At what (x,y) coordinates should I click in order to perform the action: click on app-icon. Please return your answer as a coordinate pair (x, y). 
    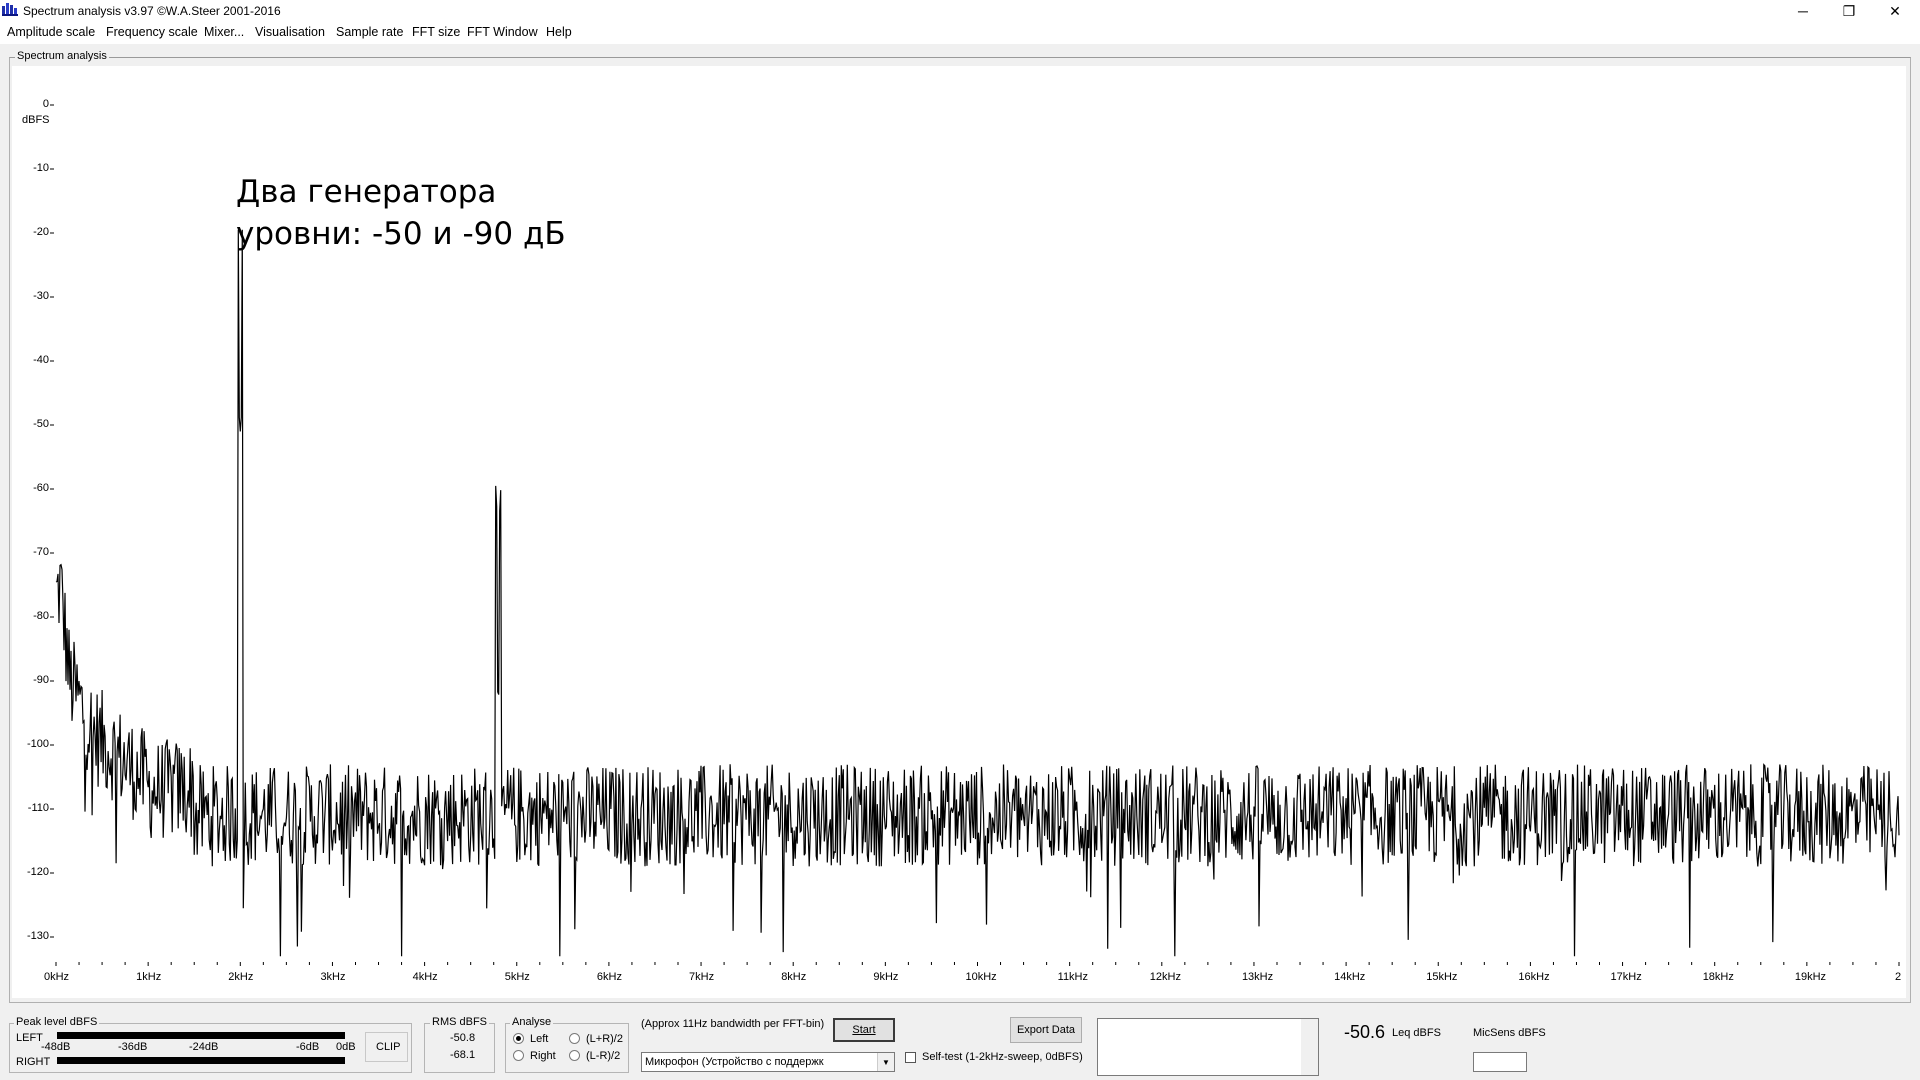
    Looking at the image, I should click on (10, 9).